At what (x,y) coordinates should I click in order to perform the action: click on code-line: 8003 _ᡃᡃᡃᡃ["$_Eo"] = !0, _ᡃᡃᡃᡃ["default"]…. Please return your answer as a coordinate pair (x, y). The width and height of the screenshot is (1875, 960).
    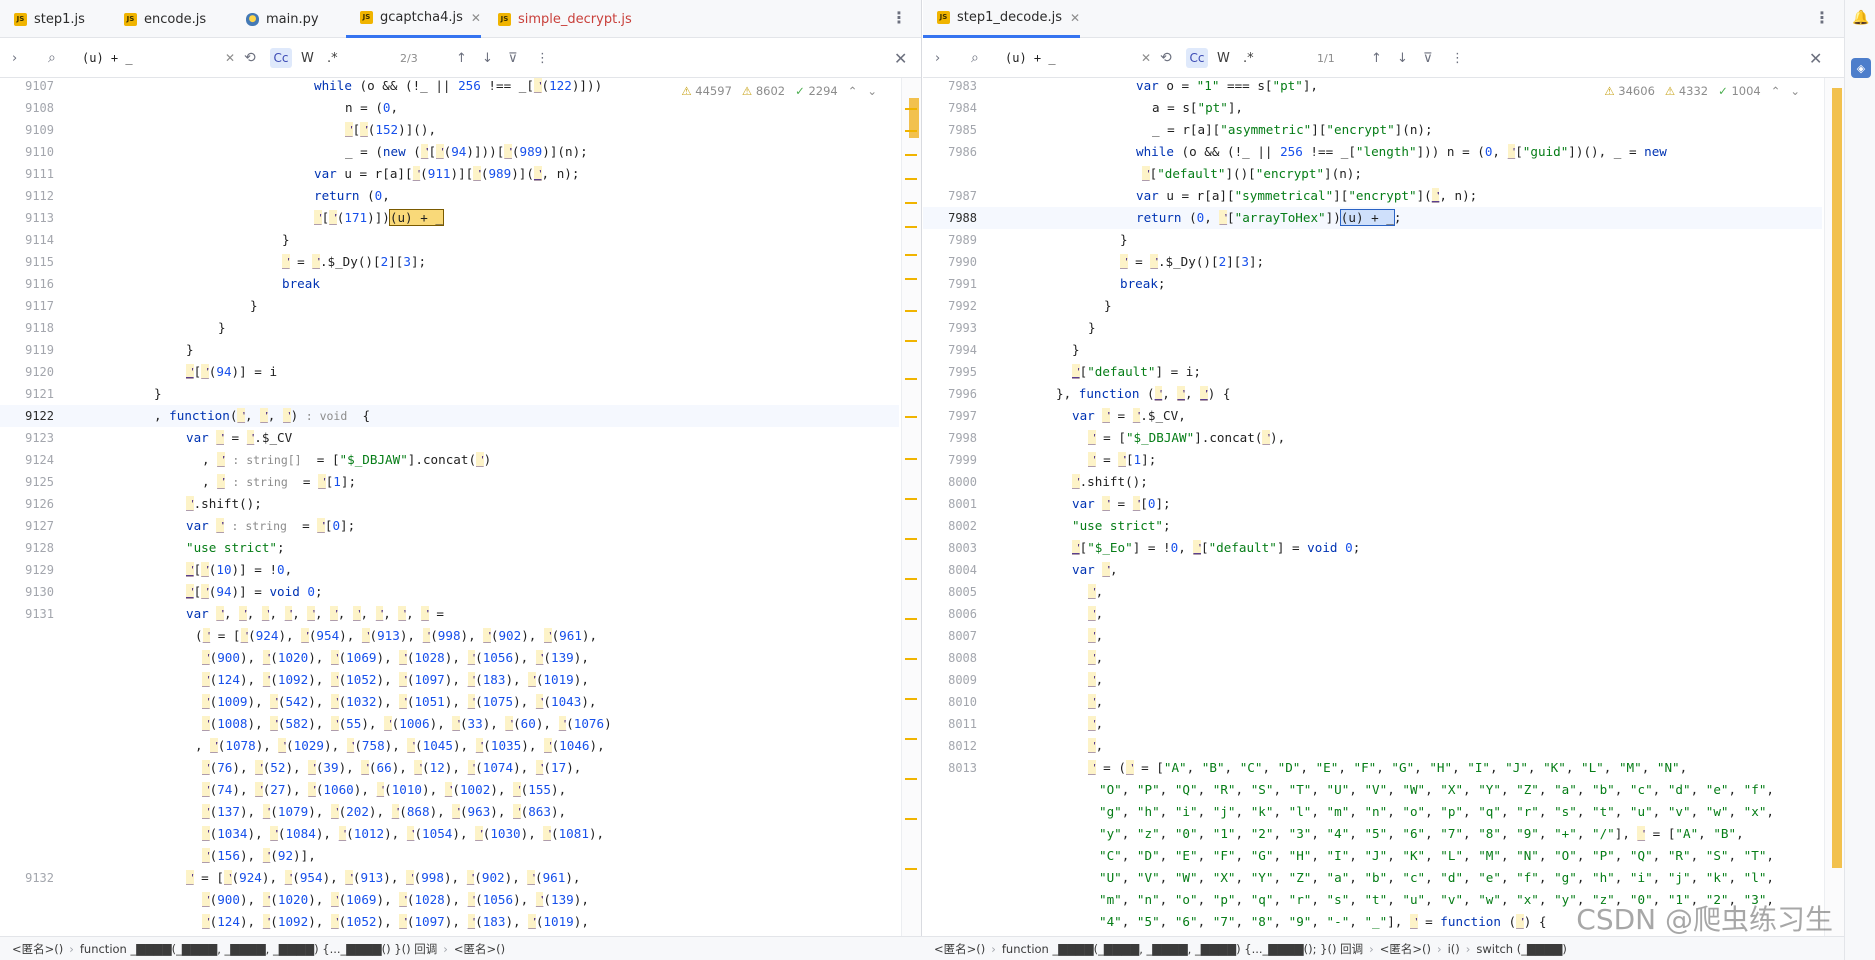
    Looking at the image, I should click on (1154, 547).